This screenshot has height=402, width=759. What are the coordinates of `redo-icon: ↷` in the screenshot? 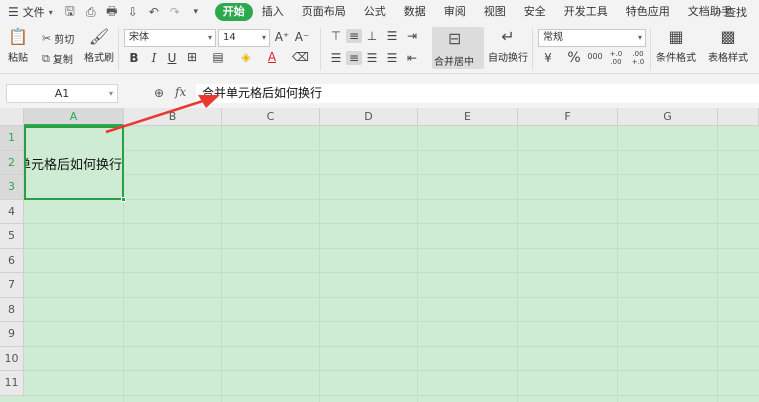 It's located at (175, 12).